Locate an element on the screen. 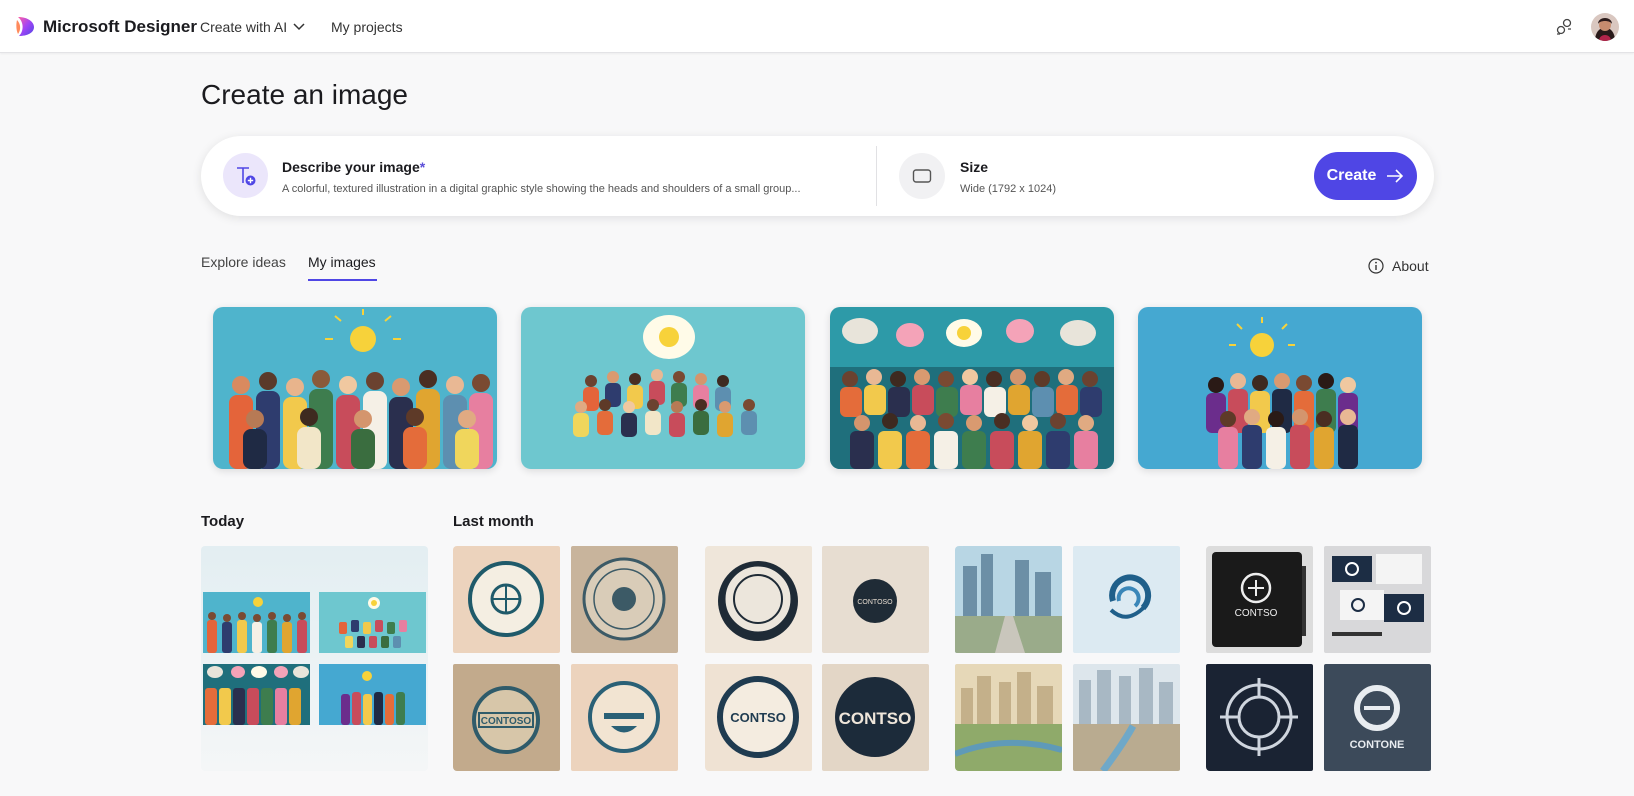  badge-thumb-7: CONTSO is located at coordinates (758, 717).